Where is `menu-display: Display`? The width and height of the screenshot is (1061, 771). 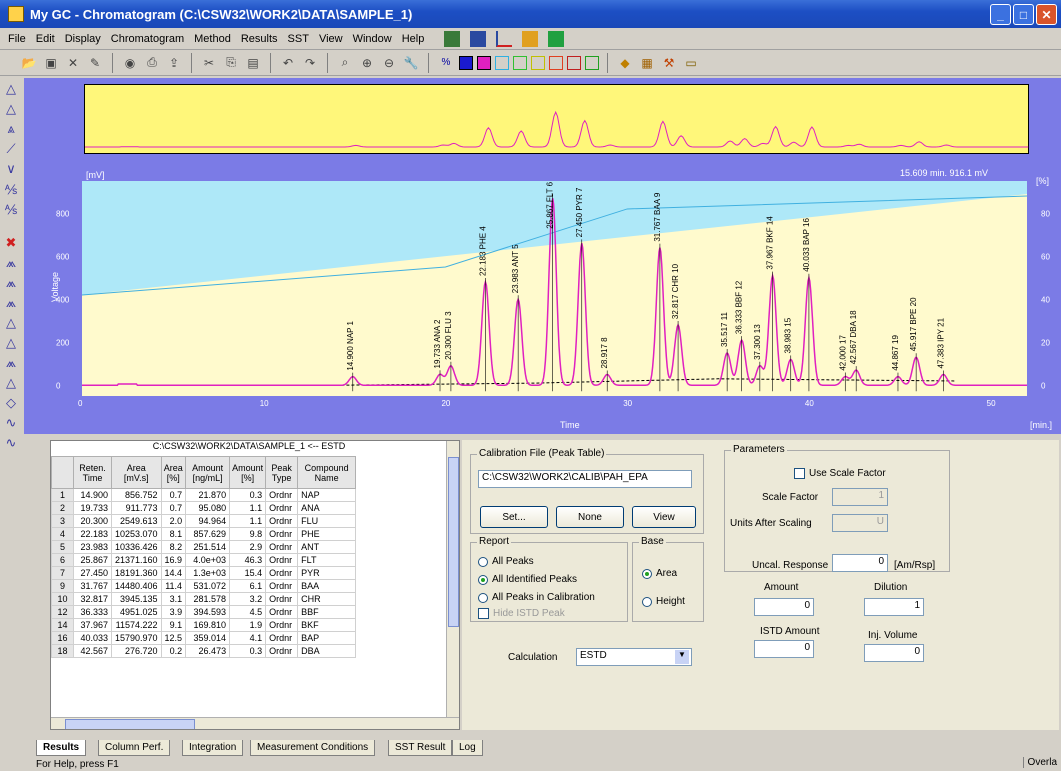
menu-display: Display is located at coordinates (83, 39).